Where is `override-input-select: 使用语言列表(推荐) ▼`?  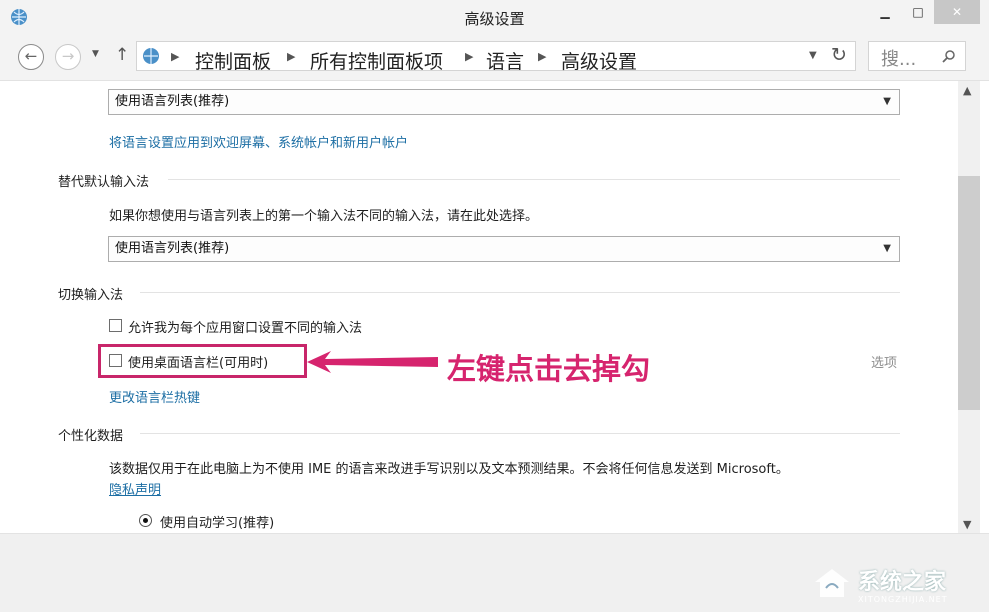
override-input-select: 使用语言列表(推荐) ▼ is located at coordinates (504, 249).